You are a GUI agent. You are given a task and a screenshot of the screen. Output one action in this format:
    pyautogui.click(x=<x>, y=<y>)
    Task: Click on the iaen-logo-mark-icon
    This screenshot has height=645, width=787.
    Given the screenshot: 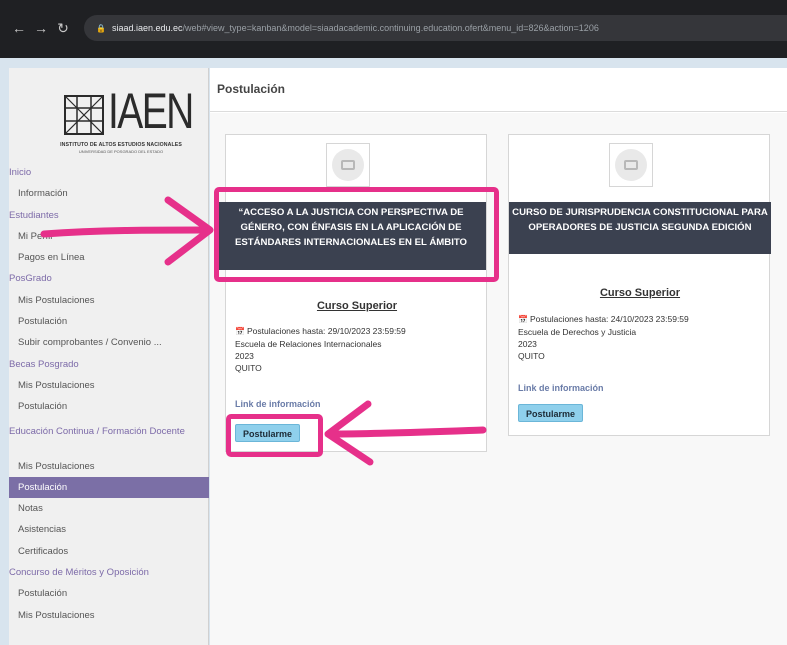 What is the action you would take?
    pyautogui.click(x=84, y=115)
    